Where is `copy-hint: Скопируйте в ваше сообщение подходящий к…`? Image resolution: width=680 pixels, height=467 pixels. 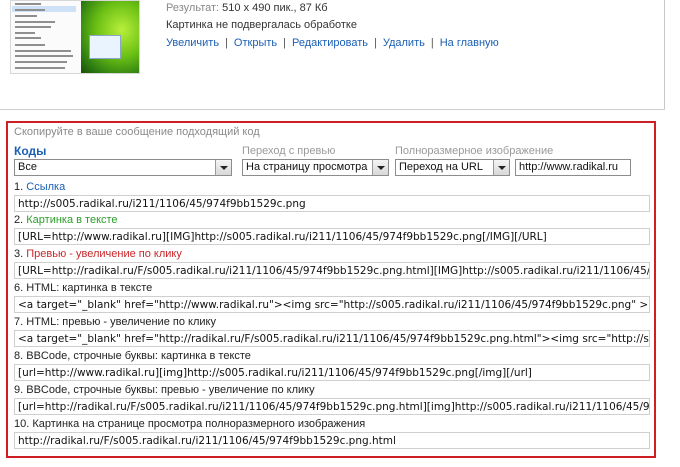
copy-hint: Скопируйте в ваше сообщение подходящий к… is located at coordinates (137, 132).